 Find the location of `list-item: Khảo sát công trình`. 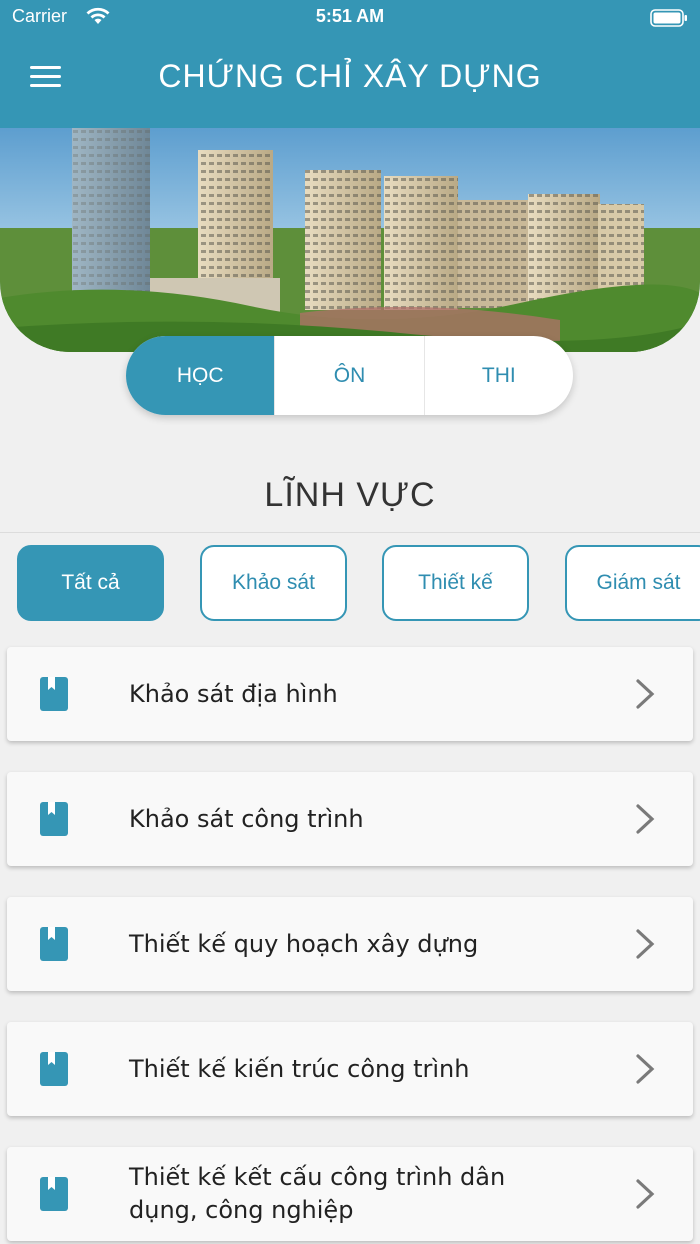

list-item: Khảo sát công trình is located at coordinates (350, 819).